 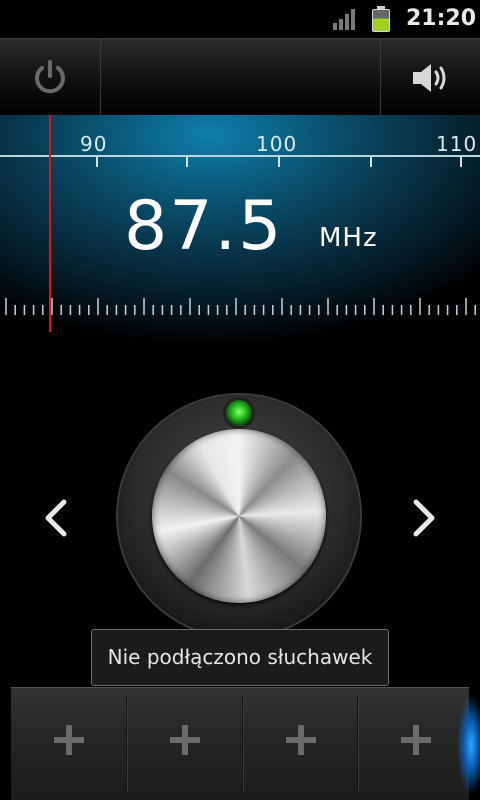 I want to click on fine-tick-scale, so click(x=240, y=306).